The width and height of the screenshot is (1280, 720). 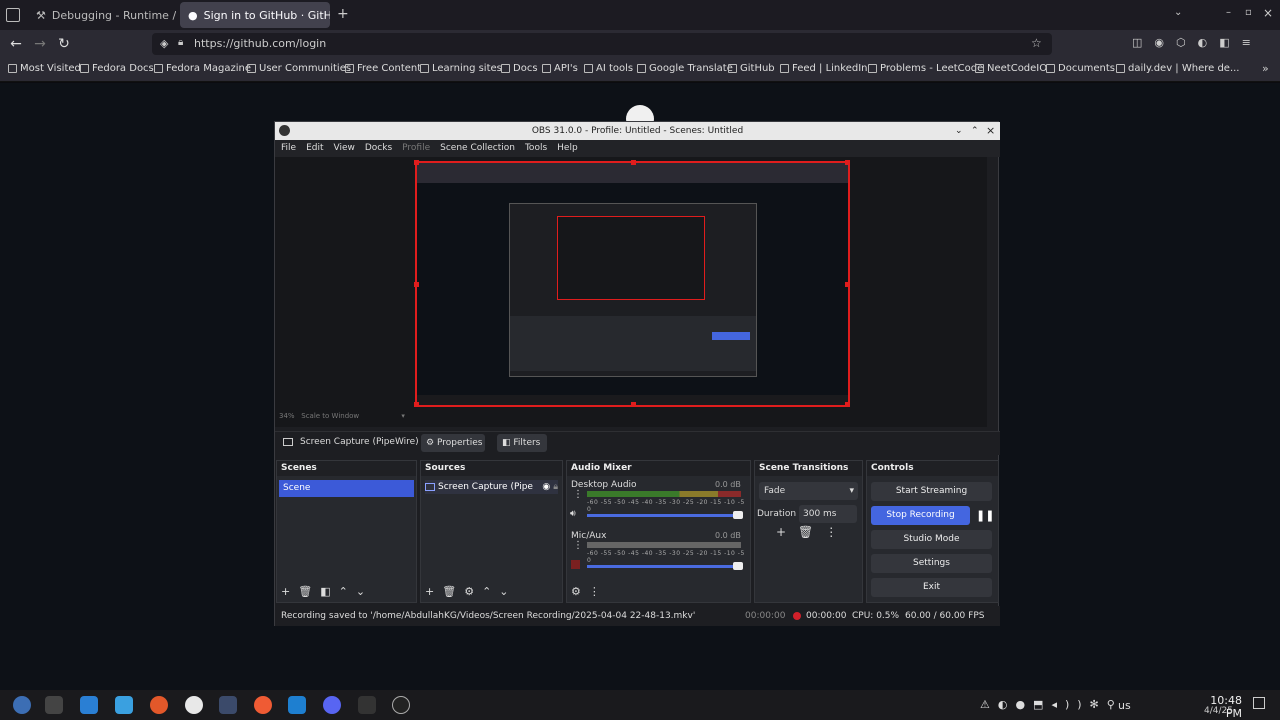 I want to click on bookmark-item: AI tools, so click(x=608, y=68).